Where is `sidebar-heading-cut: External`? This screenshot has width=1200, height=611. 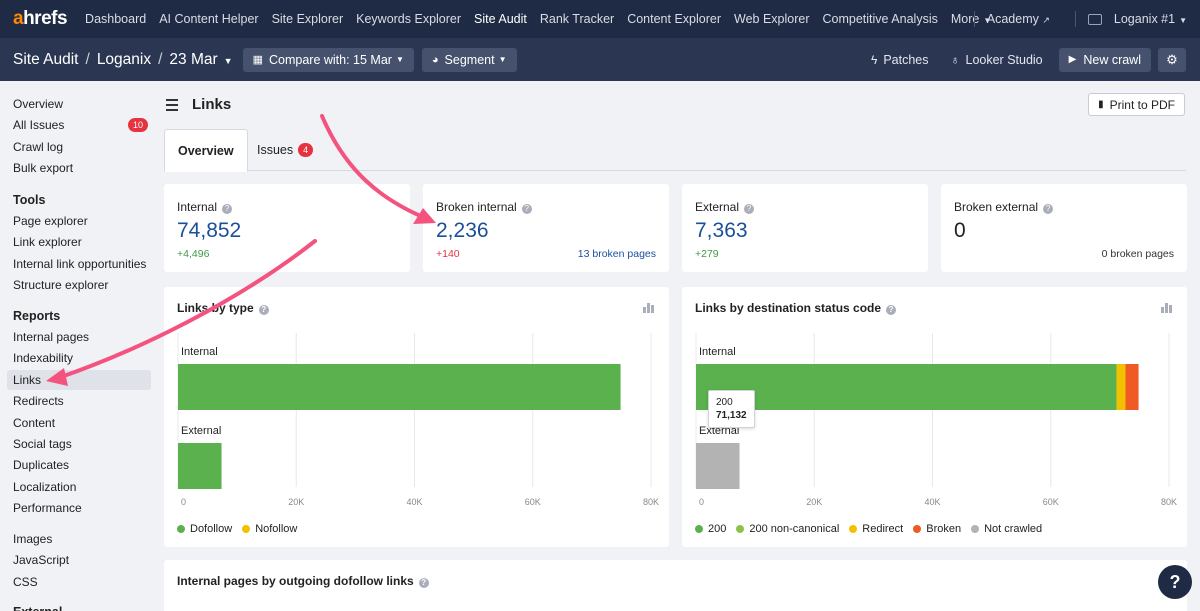 sidebar-heading-cut: External is located at coordinates (37, 608).